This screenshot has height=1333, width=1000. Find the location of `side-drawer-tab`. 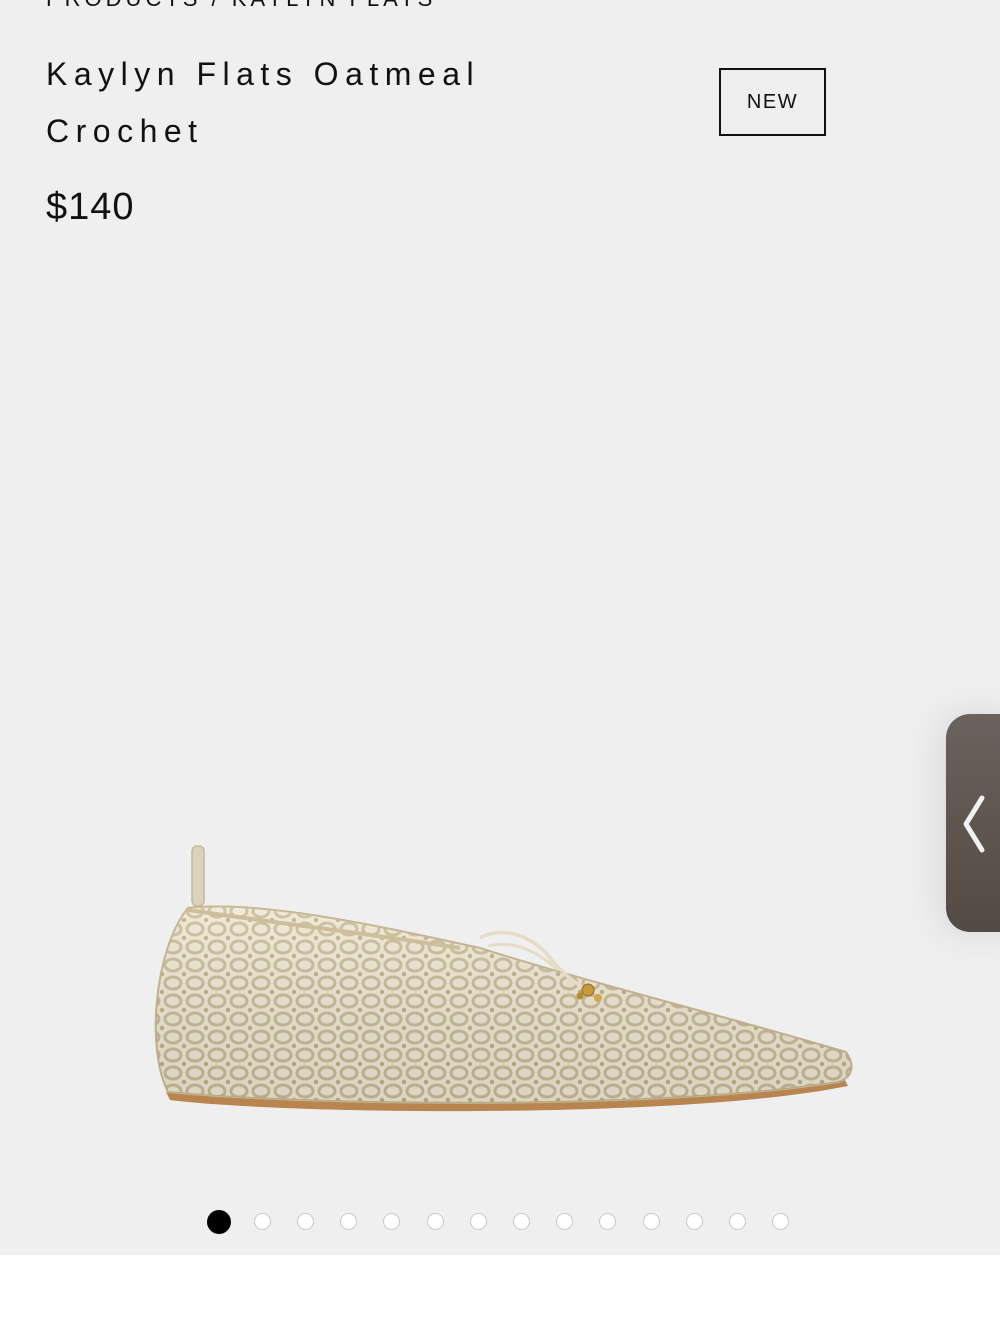

side-drawer-tab is located at coordinates (973, 823).